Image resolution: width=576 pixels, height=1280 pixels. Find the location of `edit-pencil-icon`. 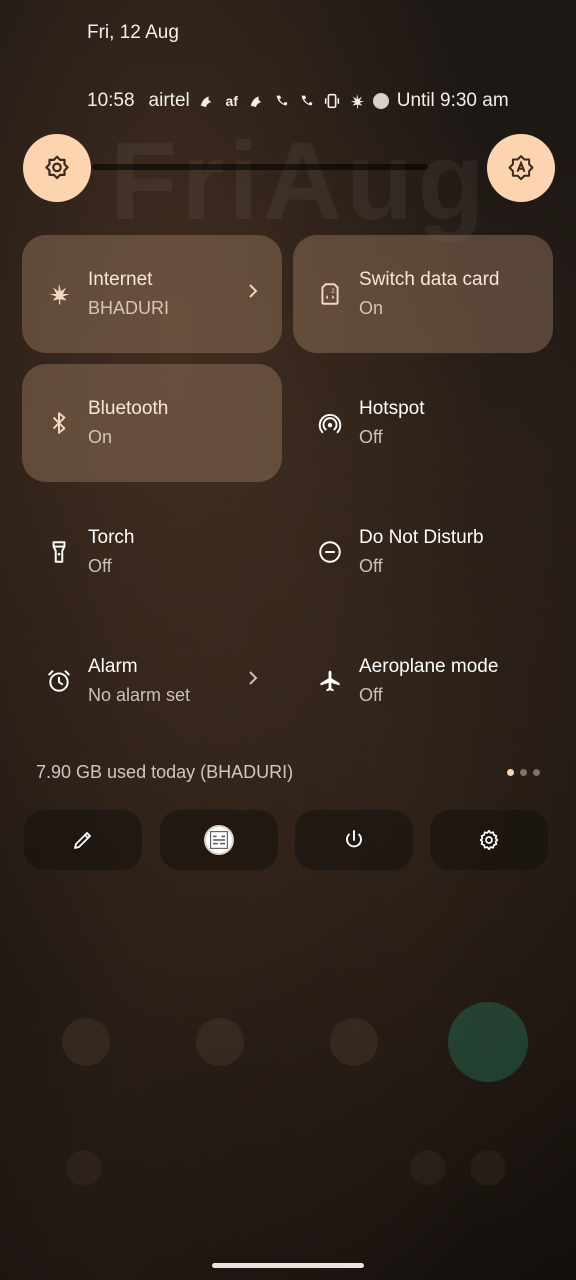

edit-pencil-icon is located at coordinates (82, 840).